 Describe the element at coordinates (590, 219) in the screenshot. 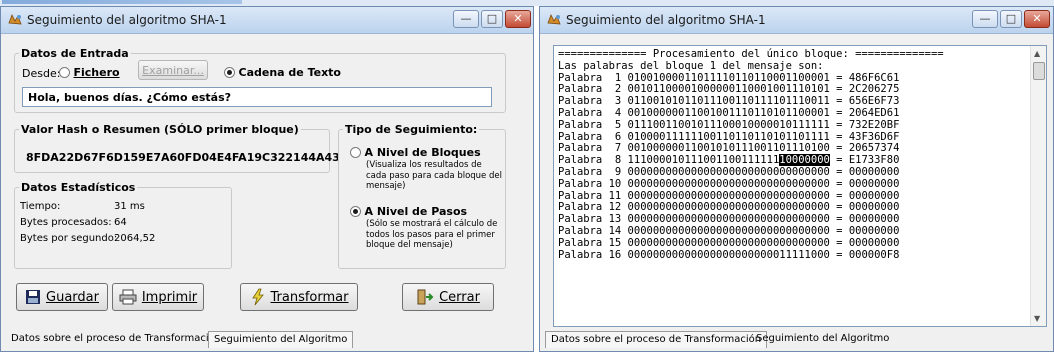

I see `word-label: Palabra 13` at that location.